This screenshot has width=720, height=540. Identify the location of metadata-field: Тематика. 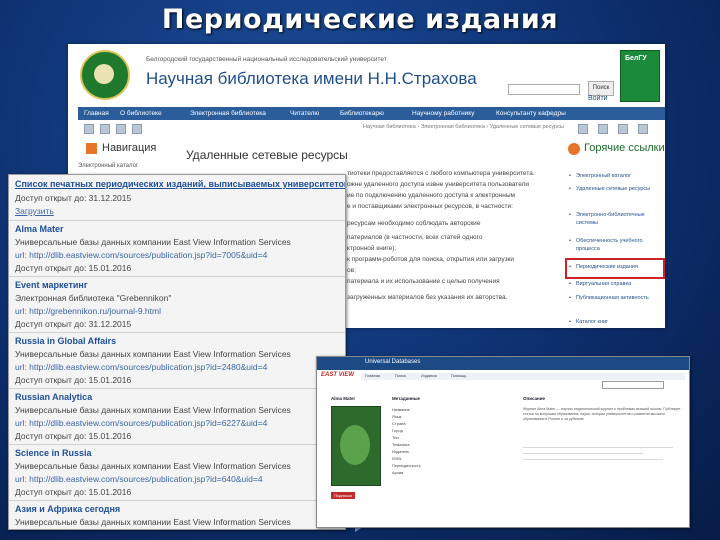
(401, 444).